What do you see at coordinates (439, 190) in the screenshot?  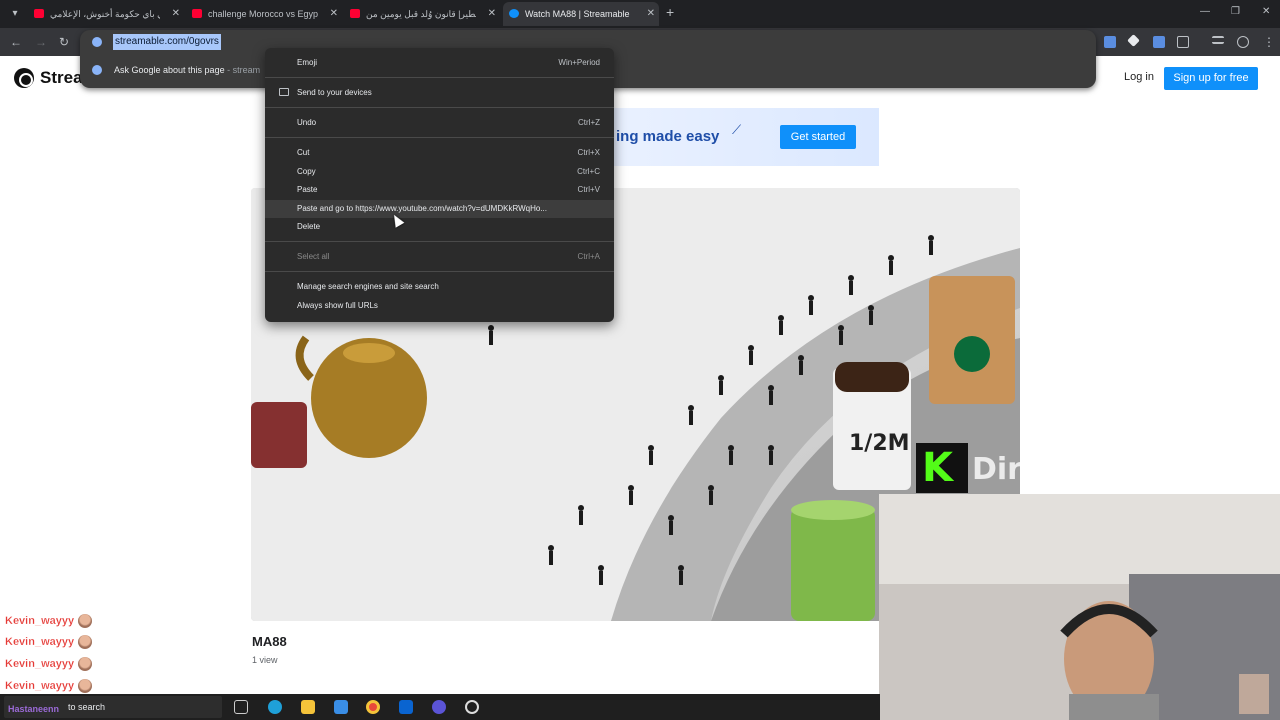 I see `menu-item-paste: Paste Ctrl+V` at bounding box center [439, 190].